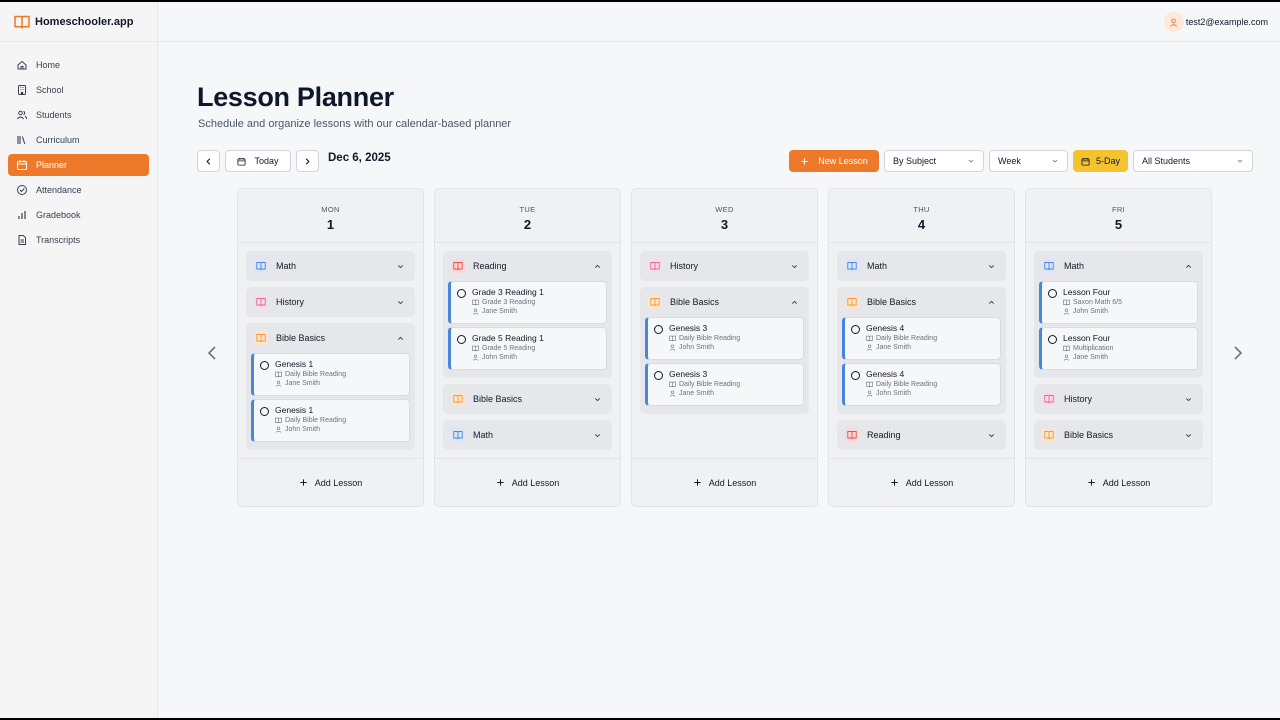 The image size is (1280, 720). Describe the element at coordinates (1118, 302) in the screenshot. I see `lesson-card: Lesson Four Saxon Math 6/5 John Smith` at that location.